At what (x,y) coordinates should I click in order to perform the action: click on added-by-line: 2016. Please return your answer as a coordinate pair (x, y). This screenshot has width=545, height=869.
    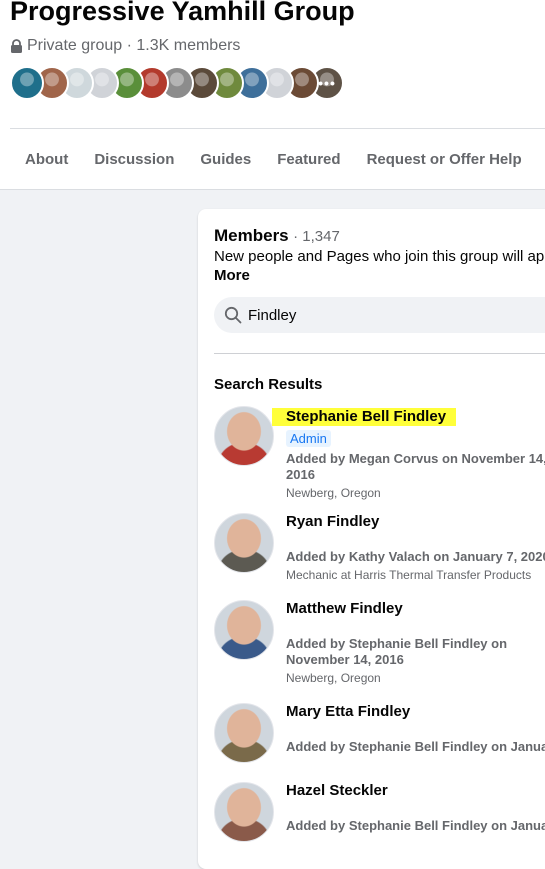
    Looking at the image, I should click on (300, 474).